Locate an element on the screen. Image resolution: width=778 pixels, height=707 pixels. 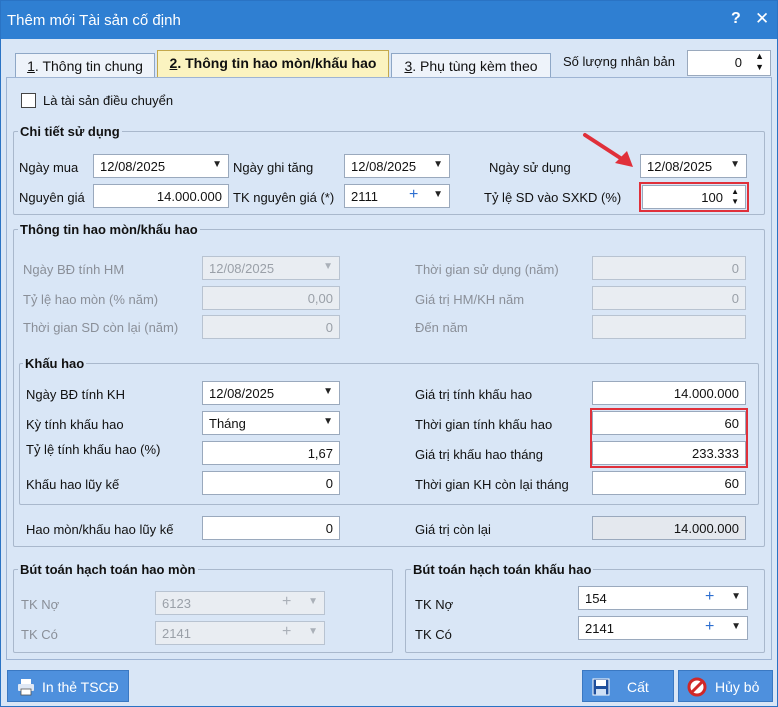
save-label: Cất is located at coordinates (638, 687).